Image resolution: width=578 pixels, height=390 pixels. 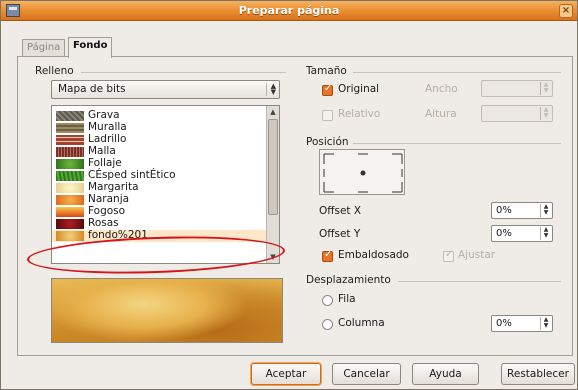 What do you see at coordinates (327, 300) in the screenshot?
I see `fila-radio` at bounding box center [327, 300].